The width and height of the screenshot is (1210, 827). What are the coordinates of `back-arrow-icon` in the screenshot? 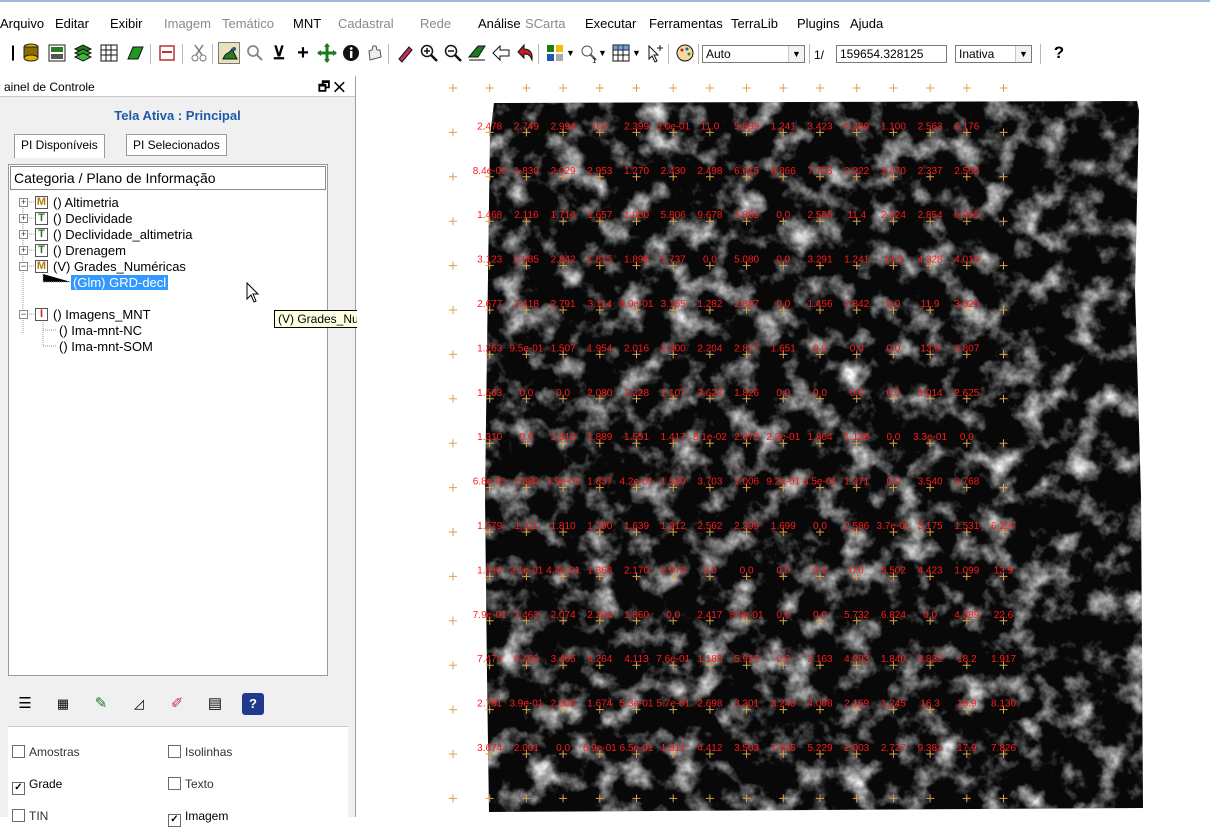 It's located at (501, 53).